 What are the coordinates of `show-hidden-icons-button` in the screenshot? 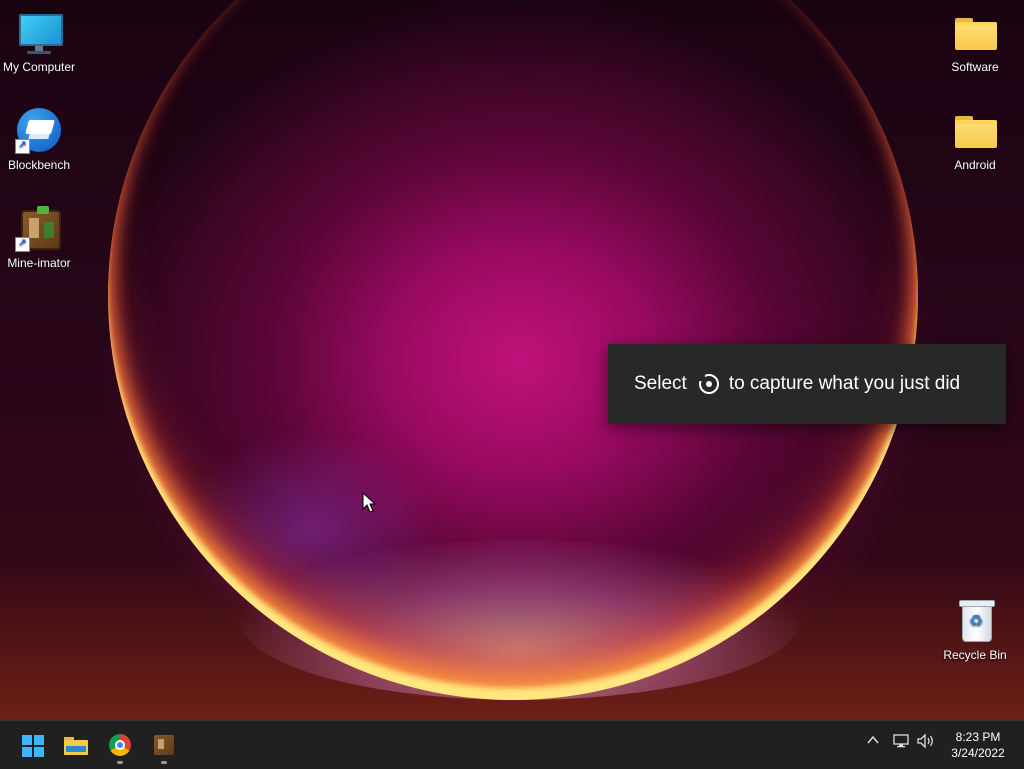 It's located at (873, 741).